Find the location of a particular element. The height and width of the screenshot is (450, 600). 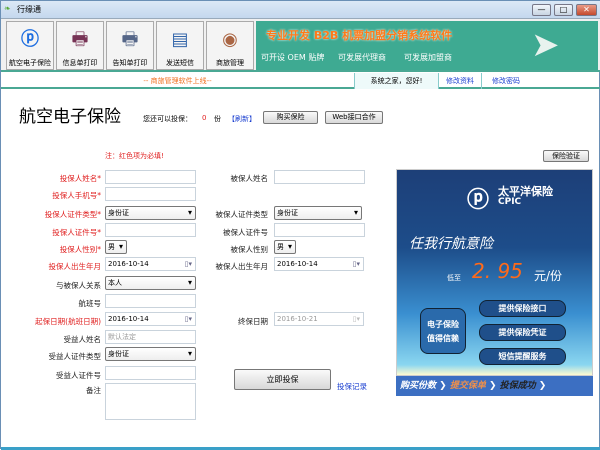

applicant-id-type-label: 投保人证件类型* is located at coordinates (72, 214).